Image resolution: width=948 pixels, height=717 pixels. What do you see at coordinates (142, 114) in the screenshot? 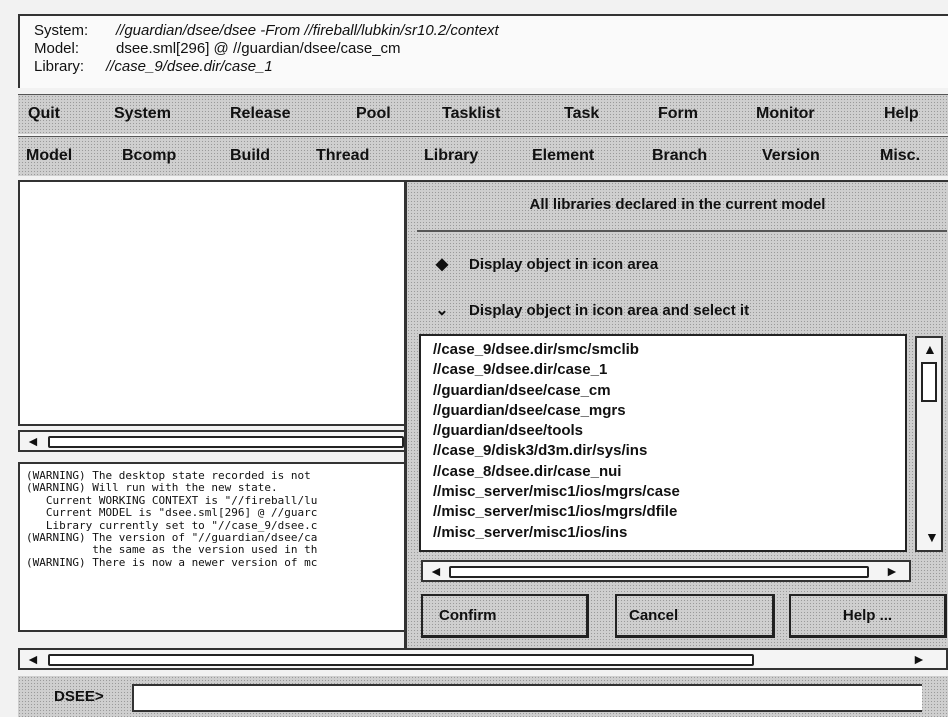
I see `menu-system: System` at bounding box center [142, 114].